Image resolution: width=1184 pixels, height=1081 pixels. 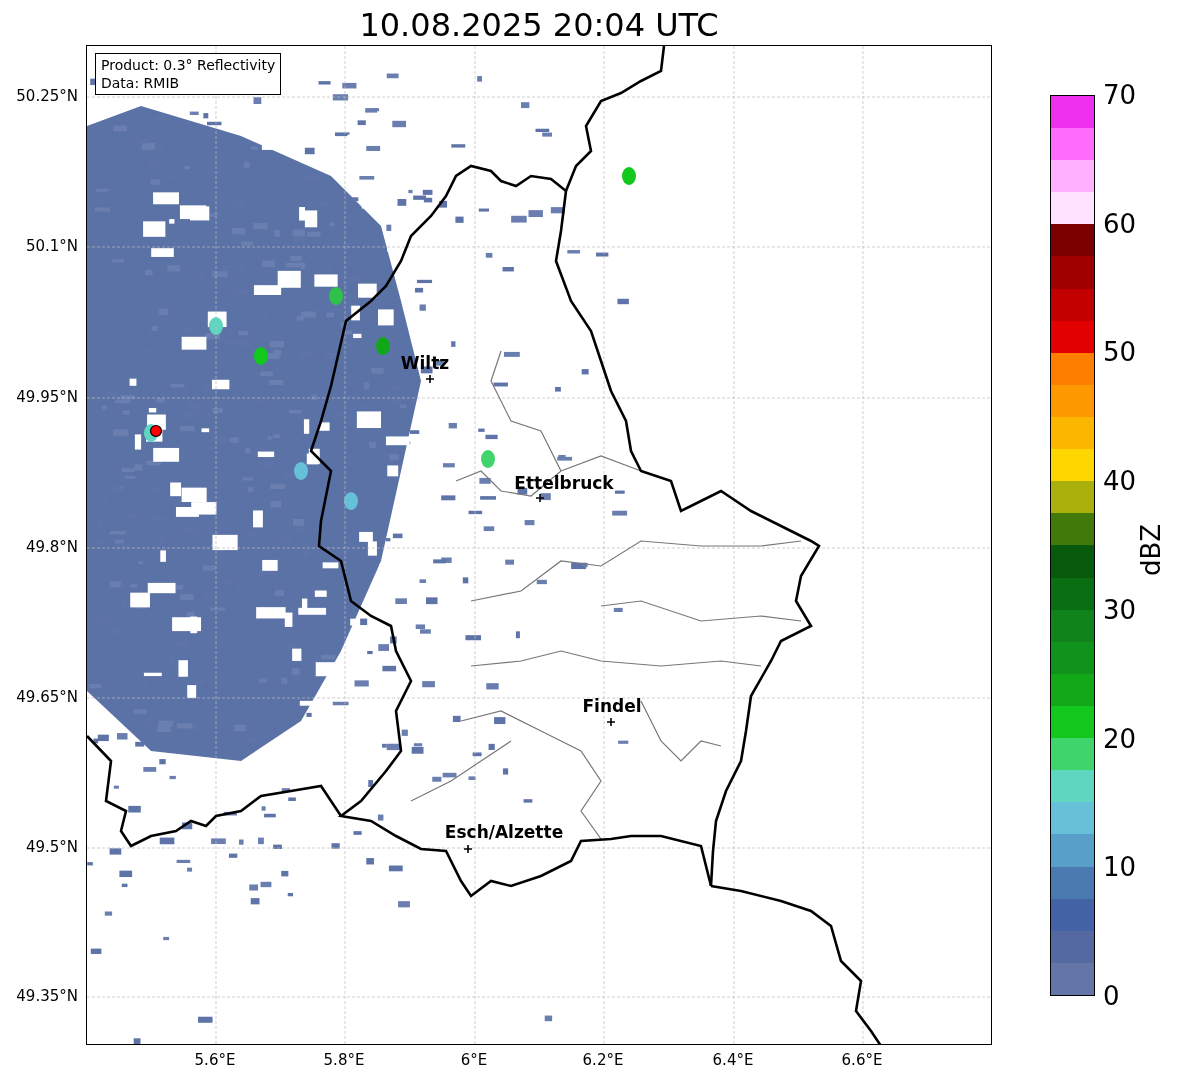 I want to click on city-label: Findel, so click(x=612, y=706).